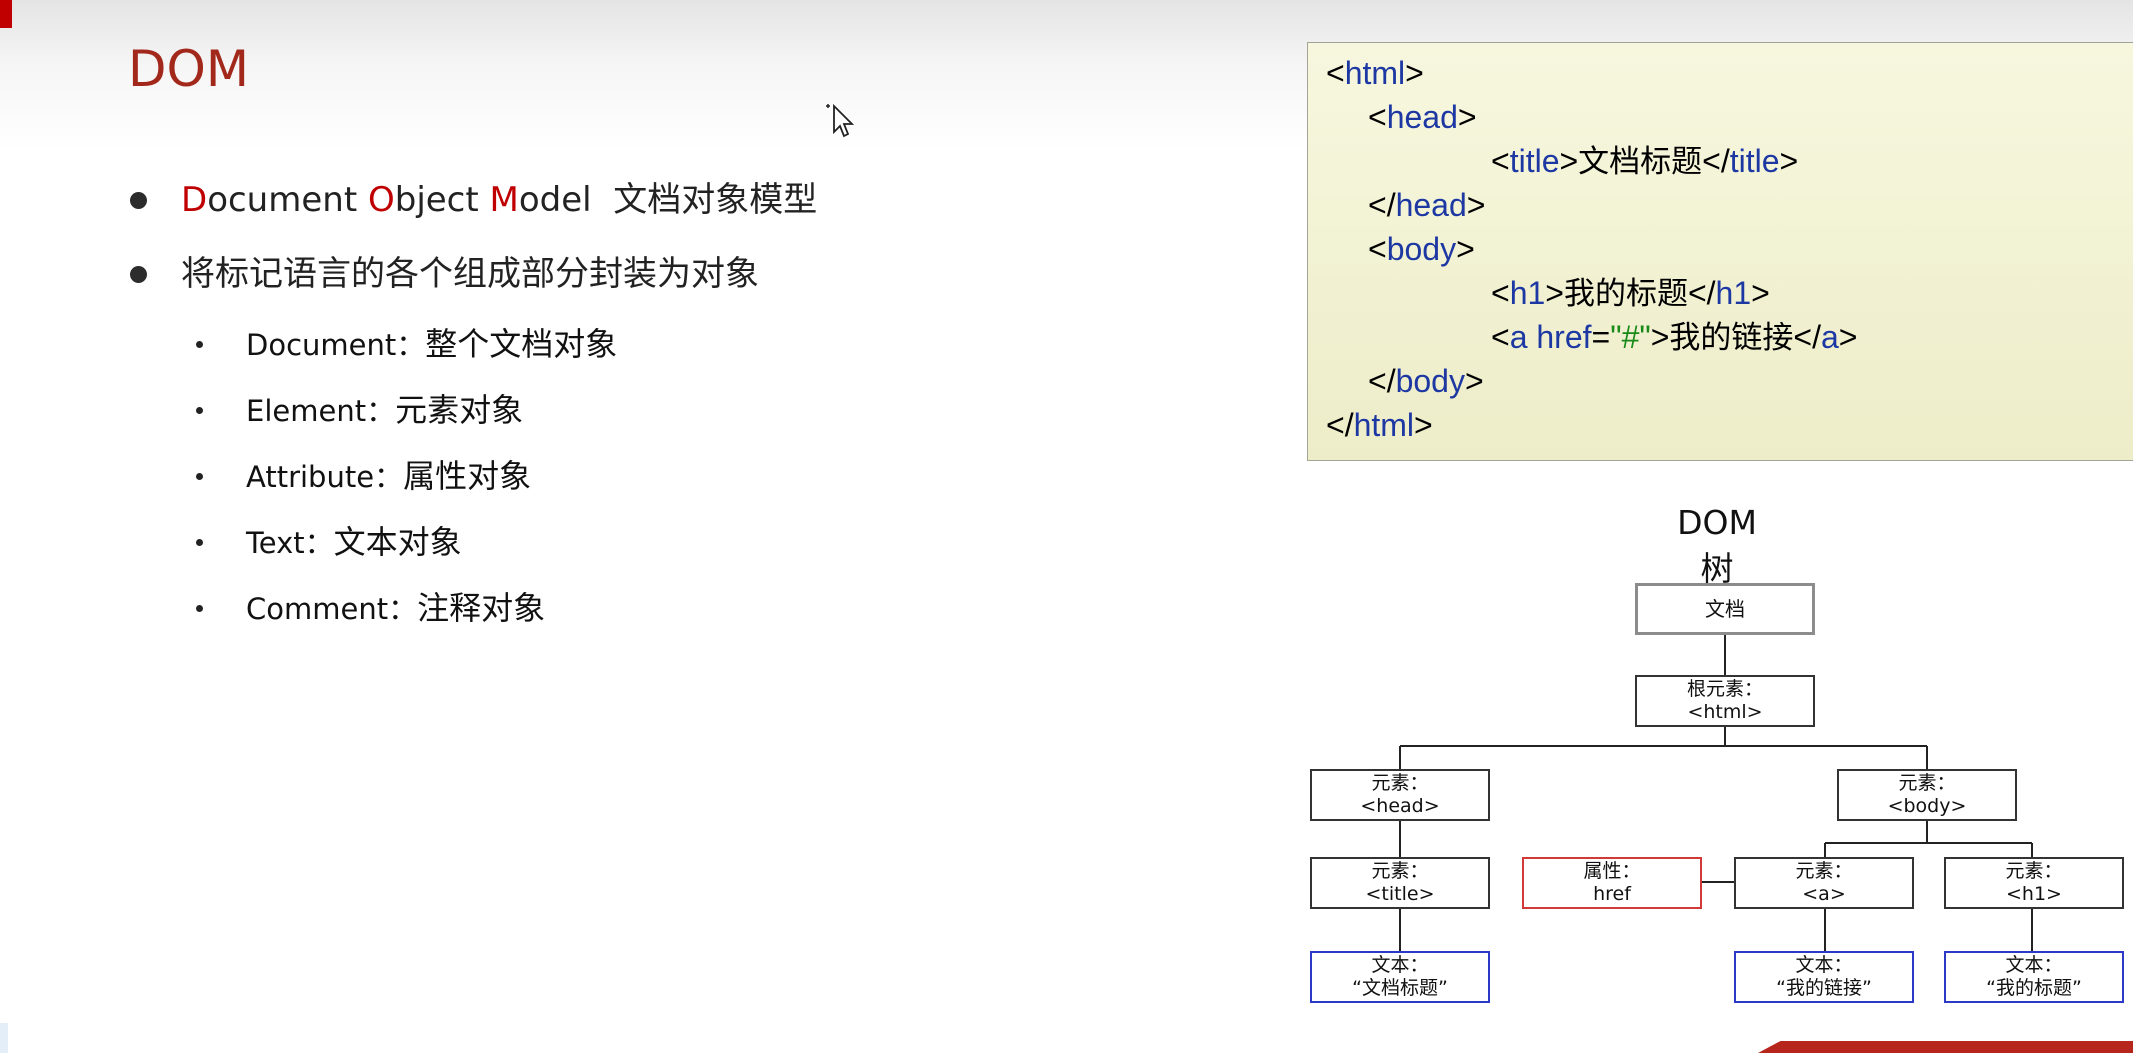 This screenshot has height=1053, width=2133. I want to click on tree-node-document: 文档, so click(1725, 609).